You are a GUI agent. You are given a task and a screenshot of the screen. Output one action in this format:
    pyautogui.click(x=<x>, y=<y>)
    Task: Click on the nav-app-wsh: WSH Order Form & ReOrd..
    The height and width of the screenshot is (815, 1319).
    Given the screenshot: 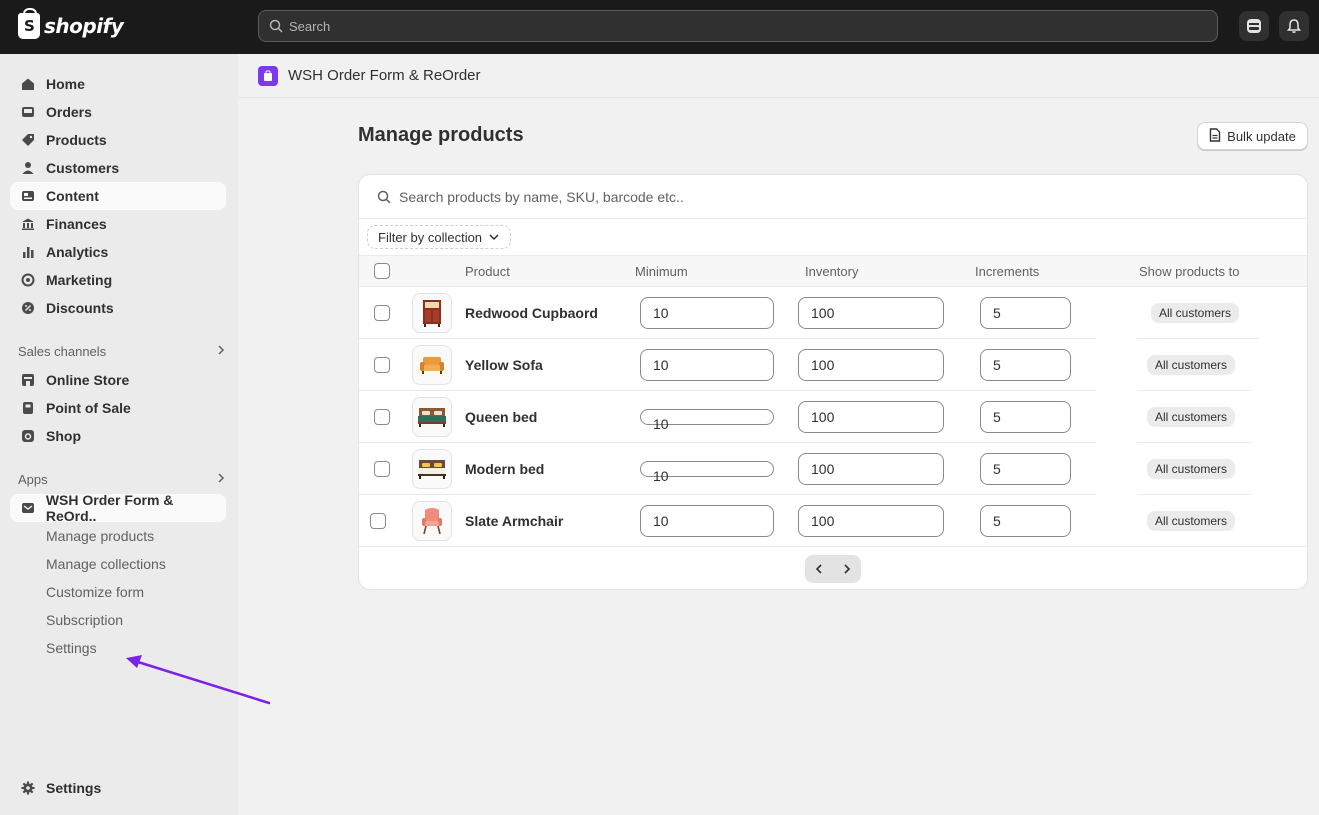 What is the action you would take?
    pyautogui.click(x=118, y=508)
    